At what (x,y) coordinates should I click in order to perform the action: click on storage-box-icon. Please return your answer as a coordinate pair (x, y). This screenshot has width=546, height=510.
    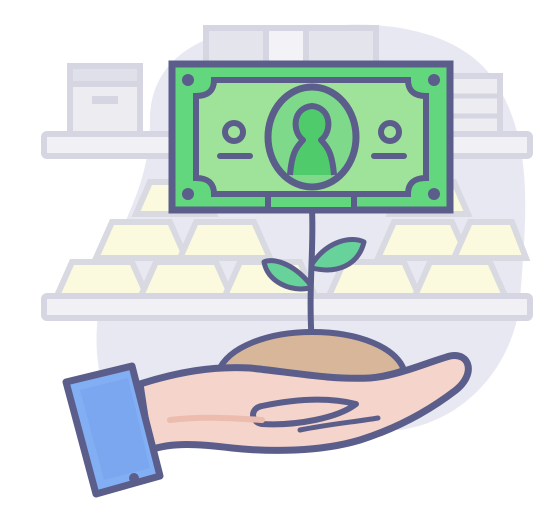
    Looking at the image, I should click on (105, 101).